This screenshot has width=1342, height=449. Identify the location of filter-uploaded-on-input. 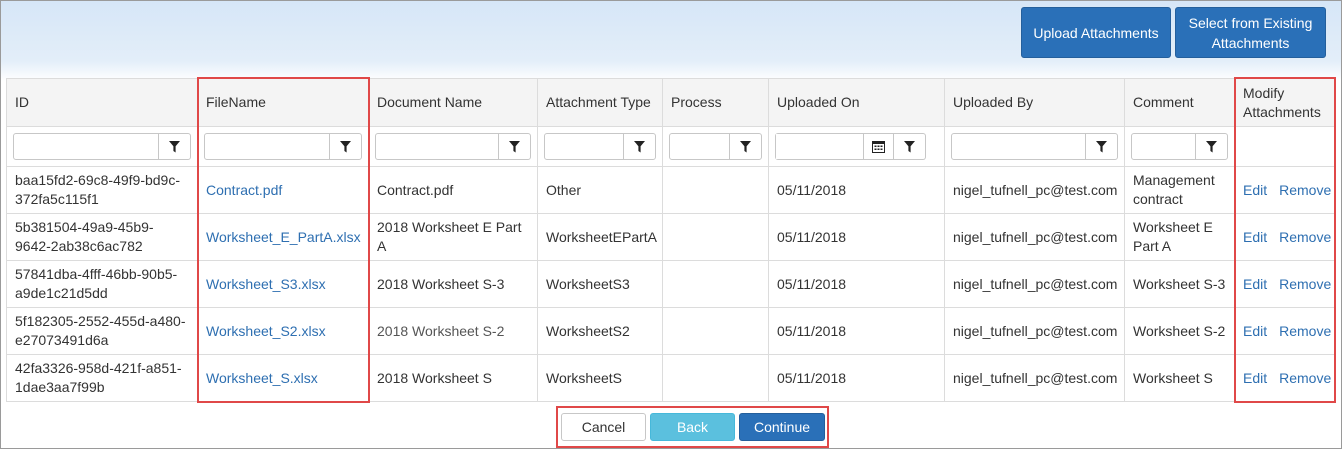
(819, 146).